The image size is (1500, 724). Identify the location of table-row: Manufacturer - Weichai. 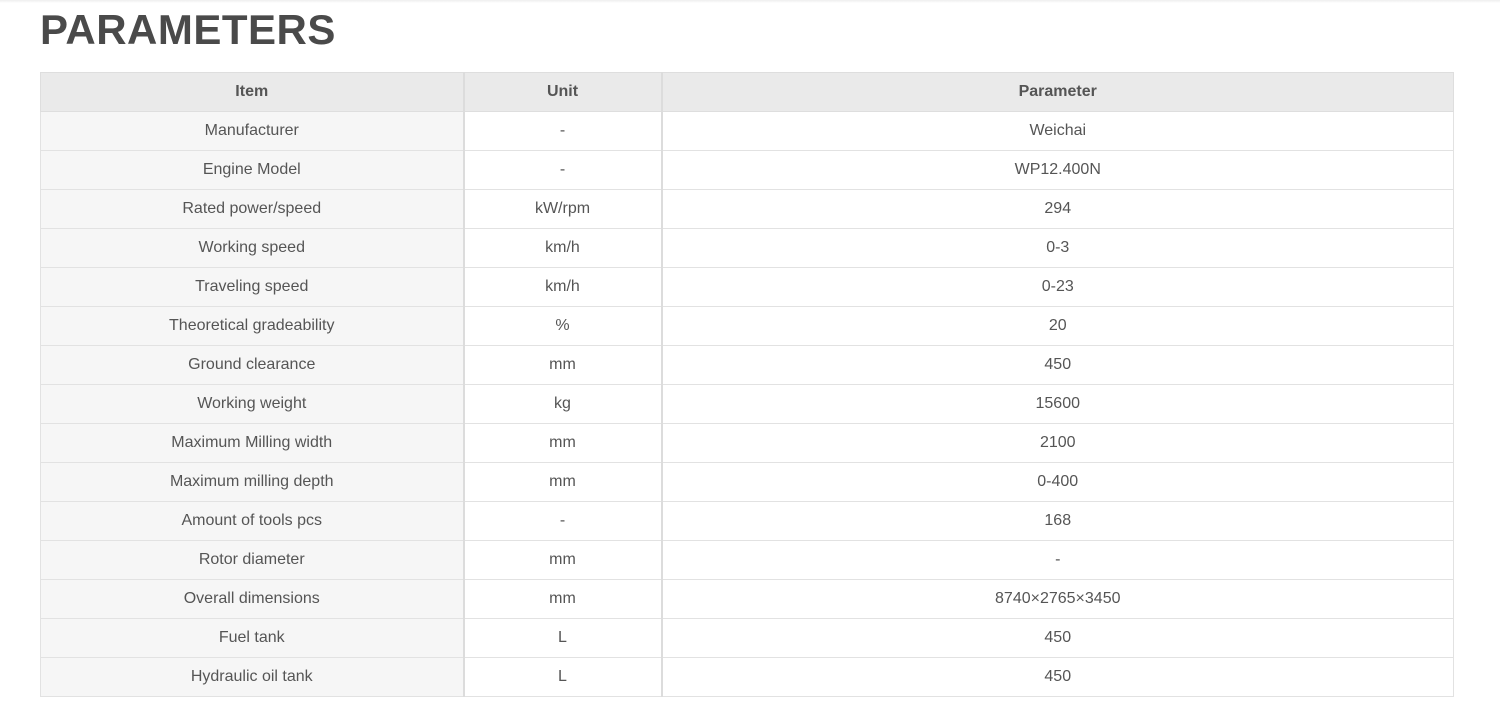
(747, 131).